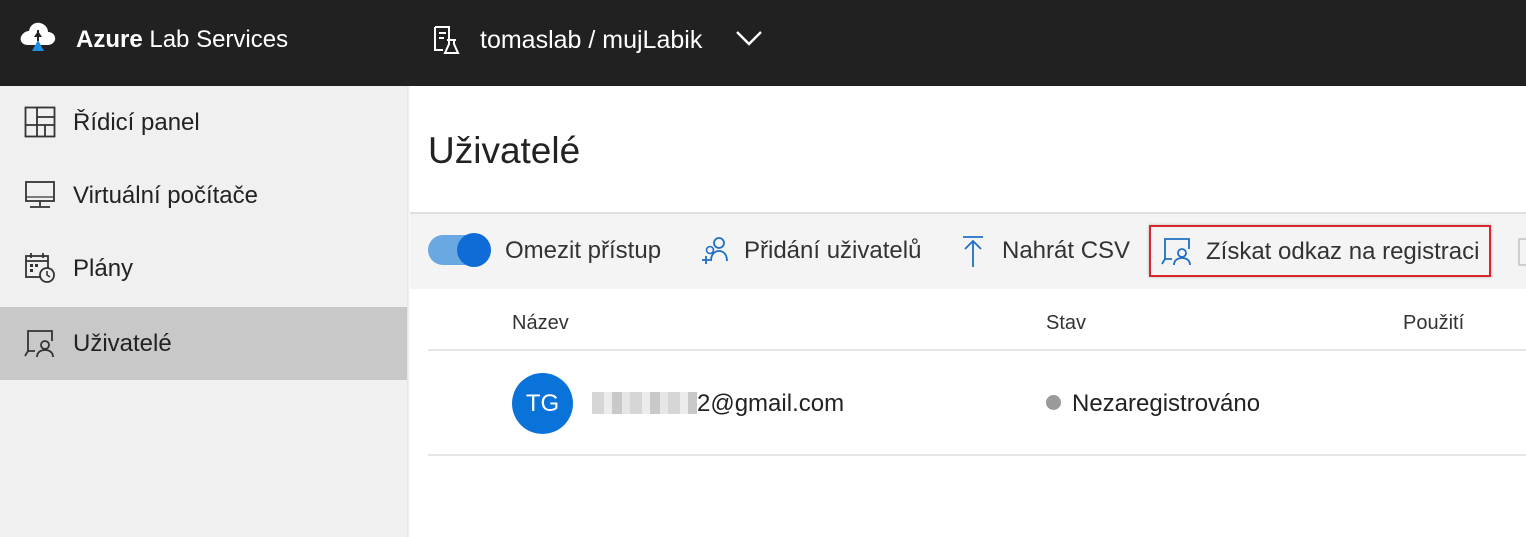 The image size is (1526, 537). Describe the element at coordinates (973, 251) in the screenshot. I see `upload-arrow-icon` at that location.